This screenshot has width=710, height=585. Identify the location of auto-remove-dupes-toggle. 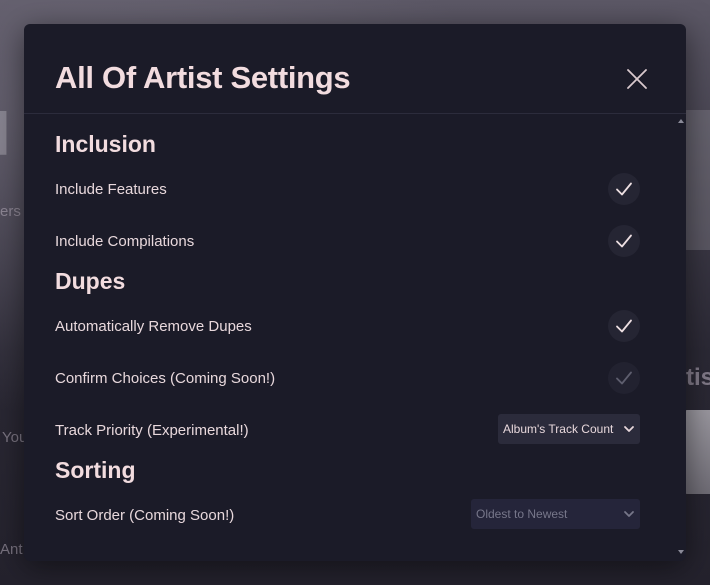
(624, 326).